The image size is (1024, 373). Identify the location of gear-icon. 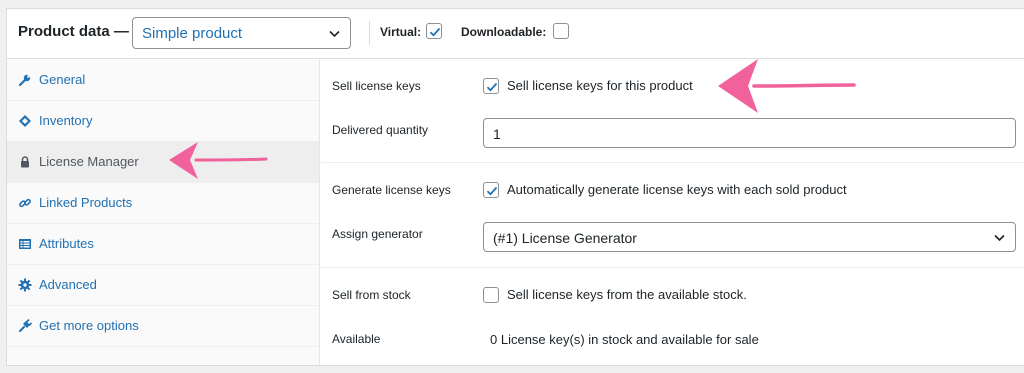
(25, 285).